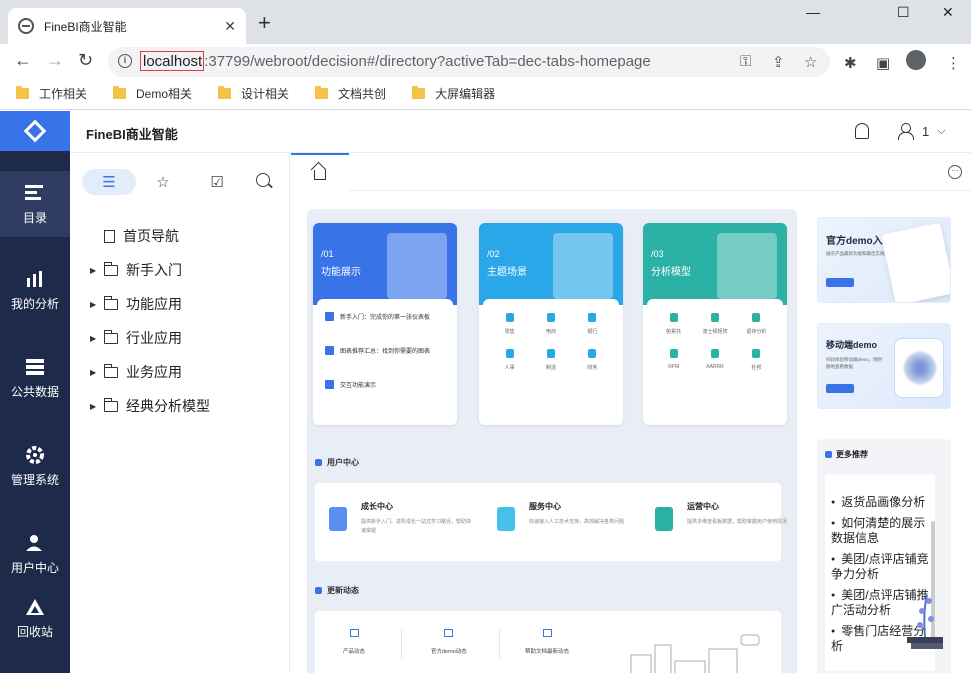 The height and width of the screenshot is (673, 971). I want to click on news-item: 产品动态, so click(354, 642).